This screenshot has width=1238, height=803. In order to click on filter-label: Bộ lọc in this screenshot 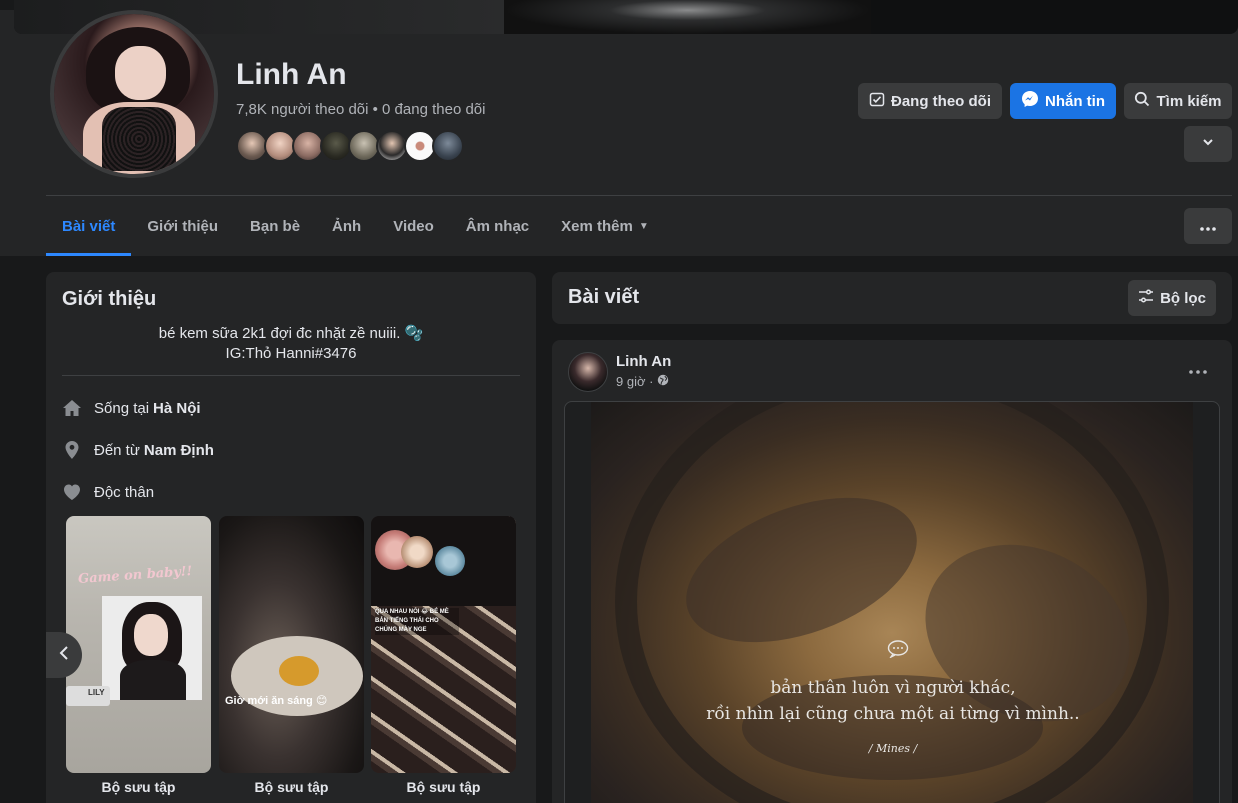, I will do `click(1183, 298)`.